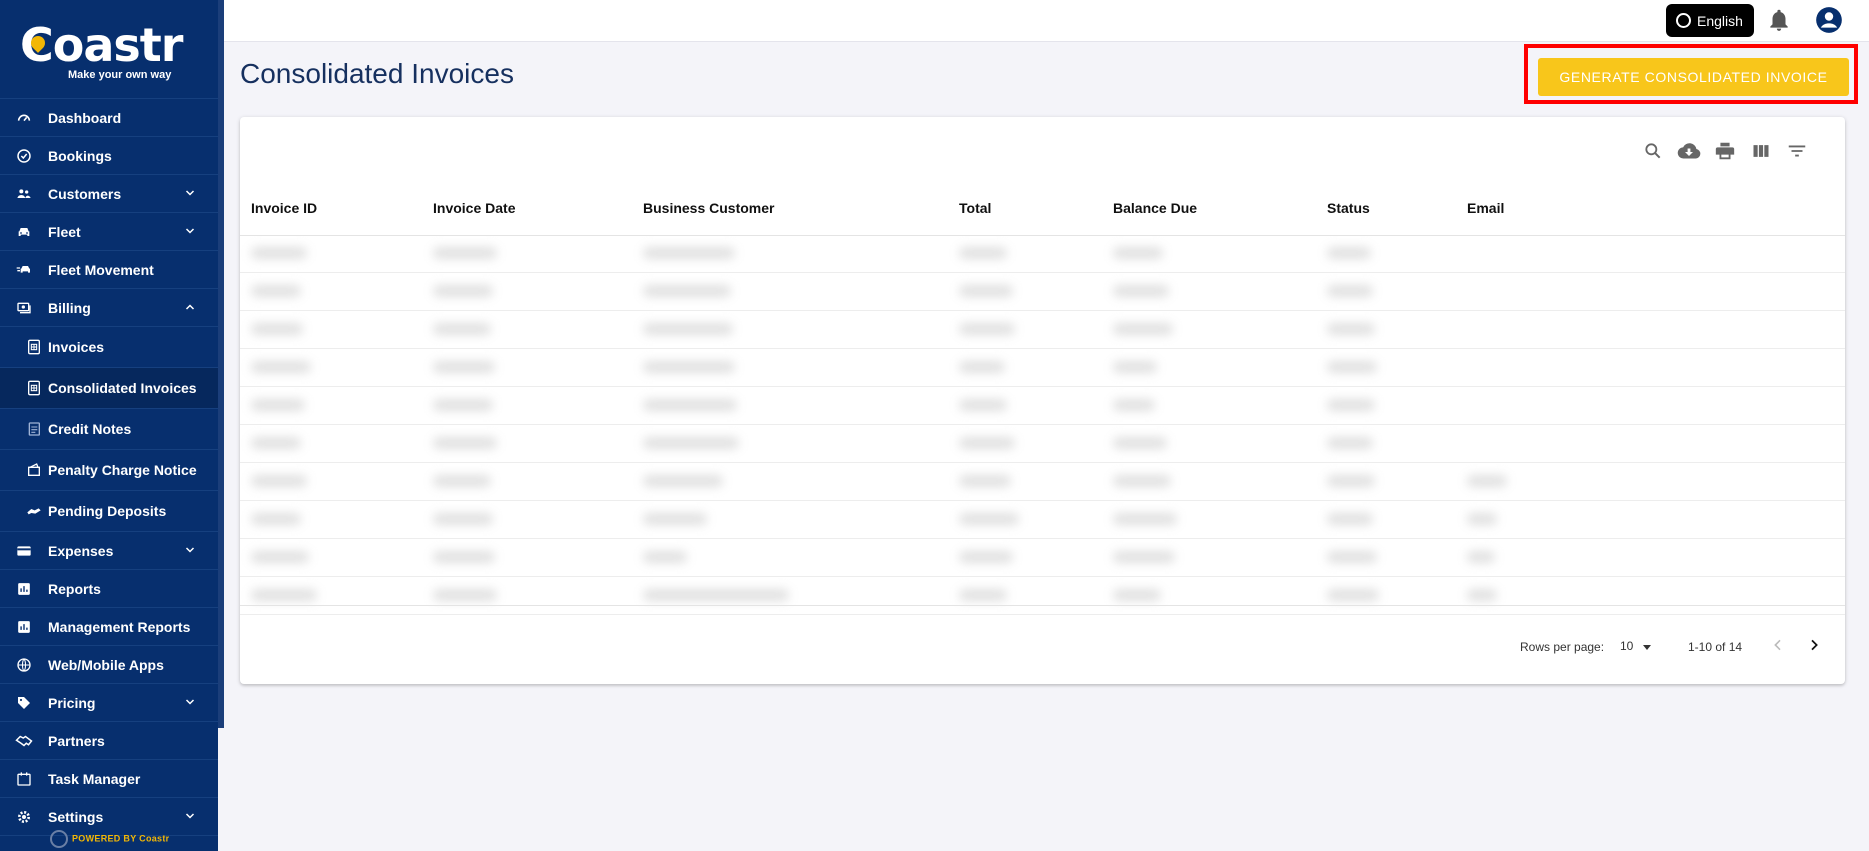 Image resolution: width=1869 pixels, height=851 pixels. I want to click on search-icon, so click(1653, 151).